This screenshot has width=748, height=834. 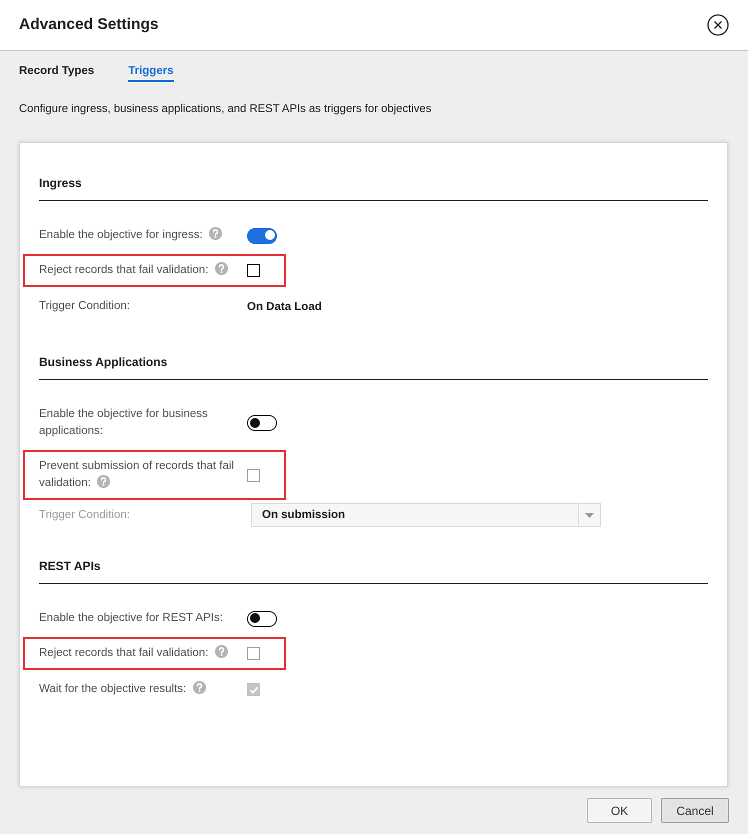 I want to click on setting-label: Wait for the objective results:, so click(x=122, y=689).